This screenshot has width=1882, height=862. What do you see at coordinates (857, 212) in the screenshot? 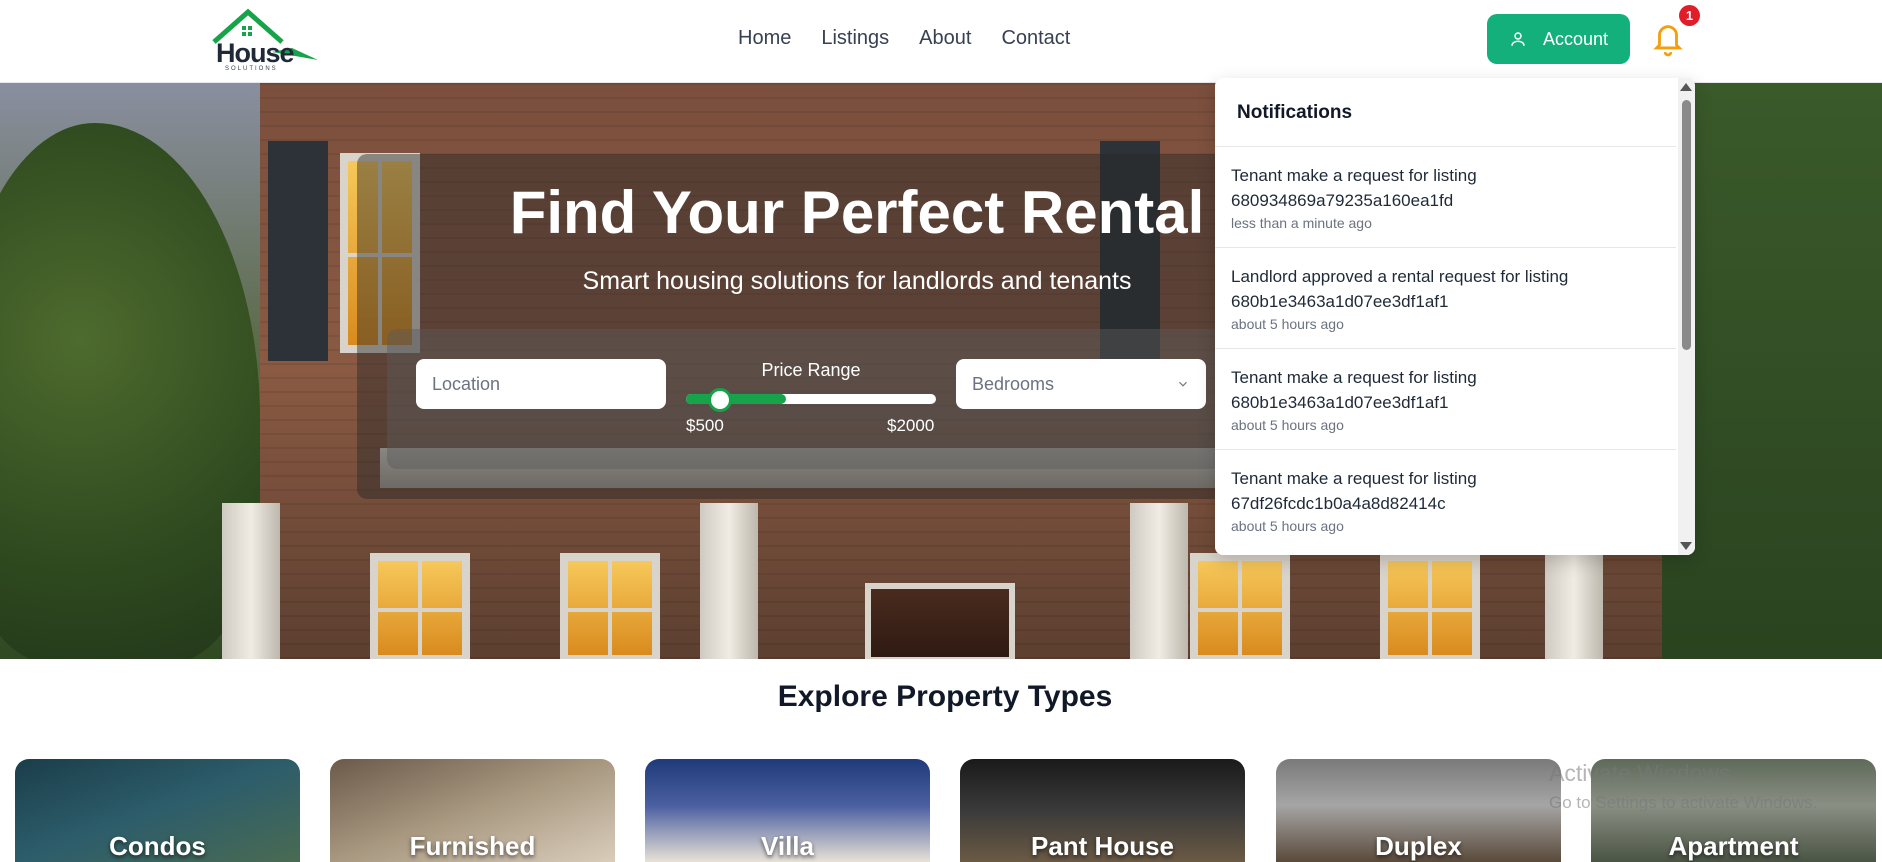
I see `hero-title: Find Your Perfect Rental` at bounding box center [857, 212].